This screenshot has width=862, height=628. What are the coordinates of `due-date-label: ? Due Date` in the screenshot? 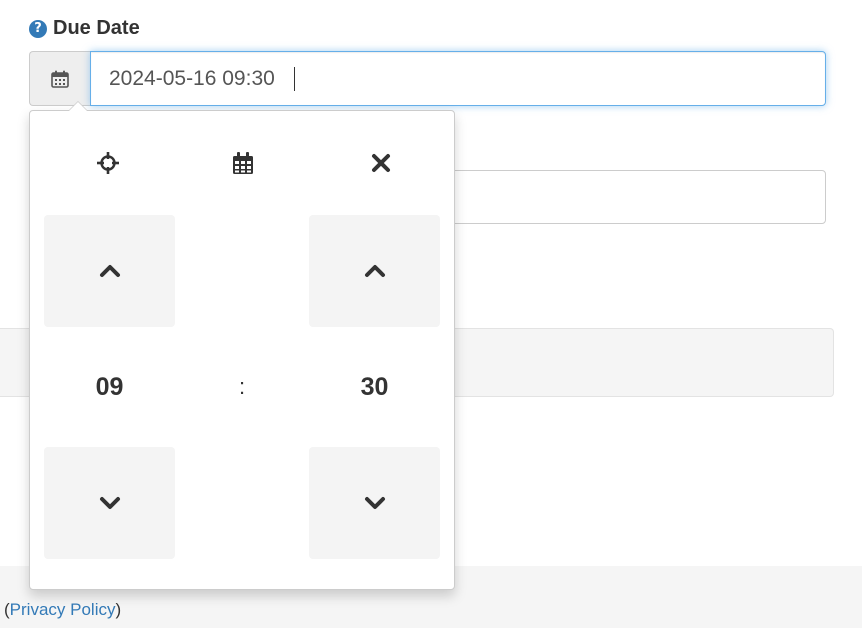 It's located at (84, 28).